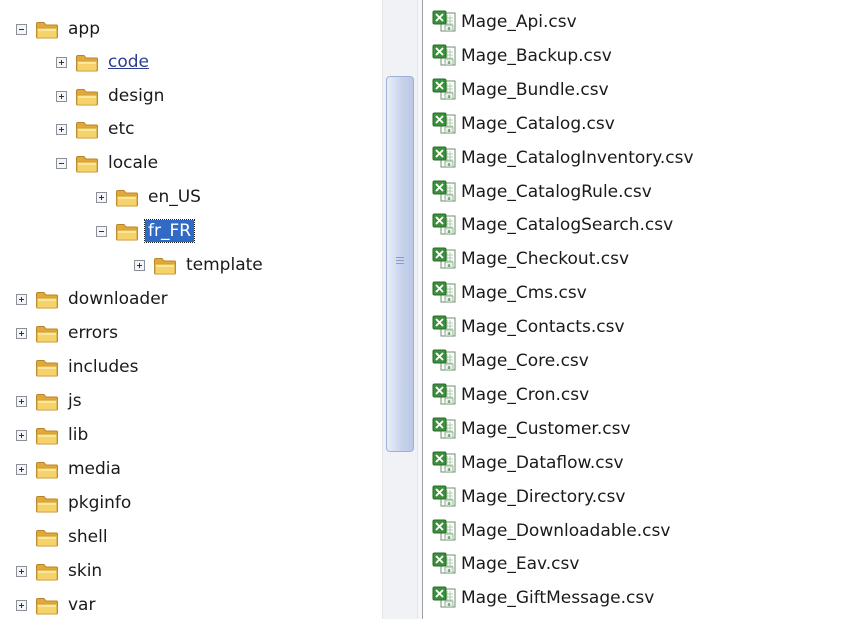 The height and width of the screenshot is (622, 852). I want to click on tree-item-pkginfo: pkginfo, so click(75, 503).